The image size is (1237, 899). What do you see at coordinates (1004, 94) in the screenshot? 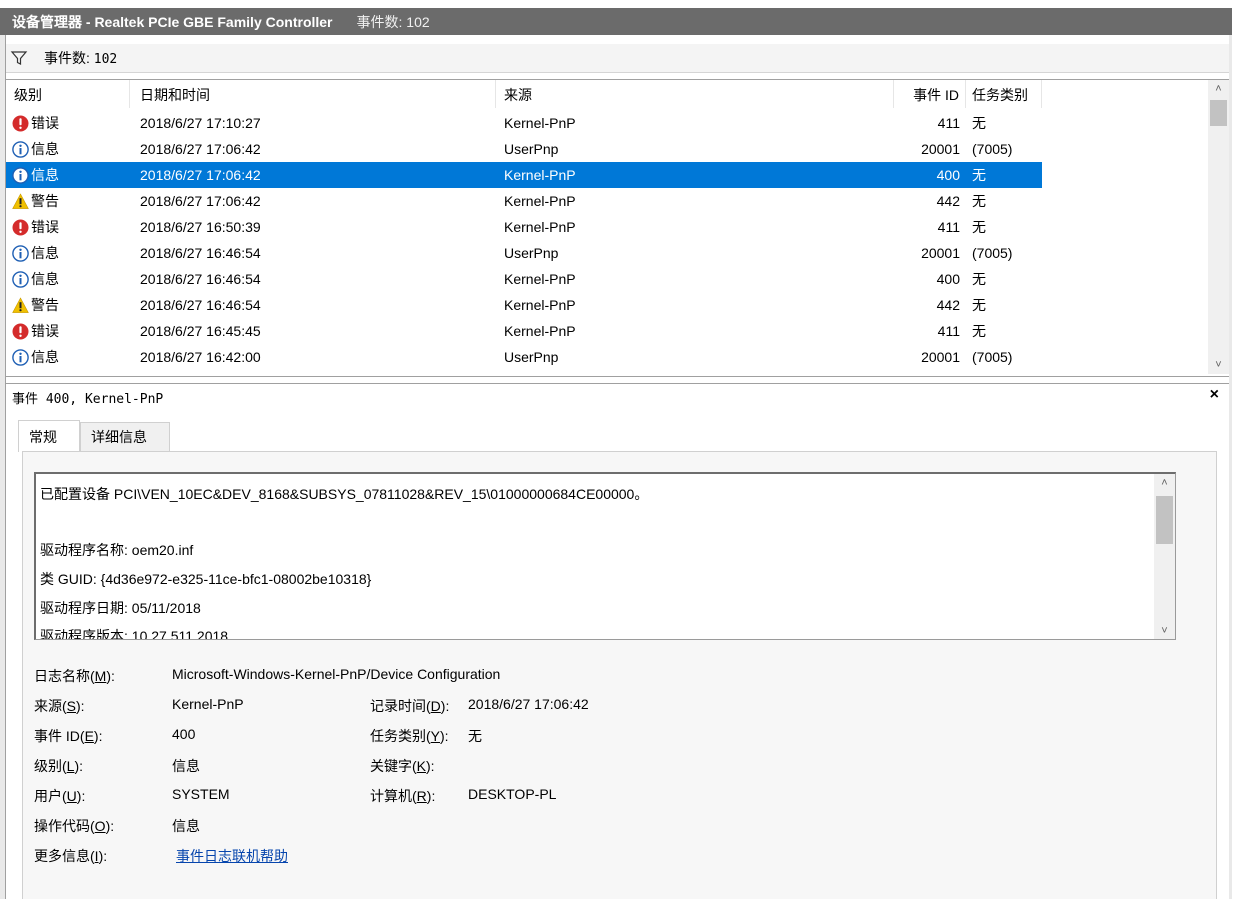
I see `col-header-task: 任务类别` at bounding box center [1004, 94].